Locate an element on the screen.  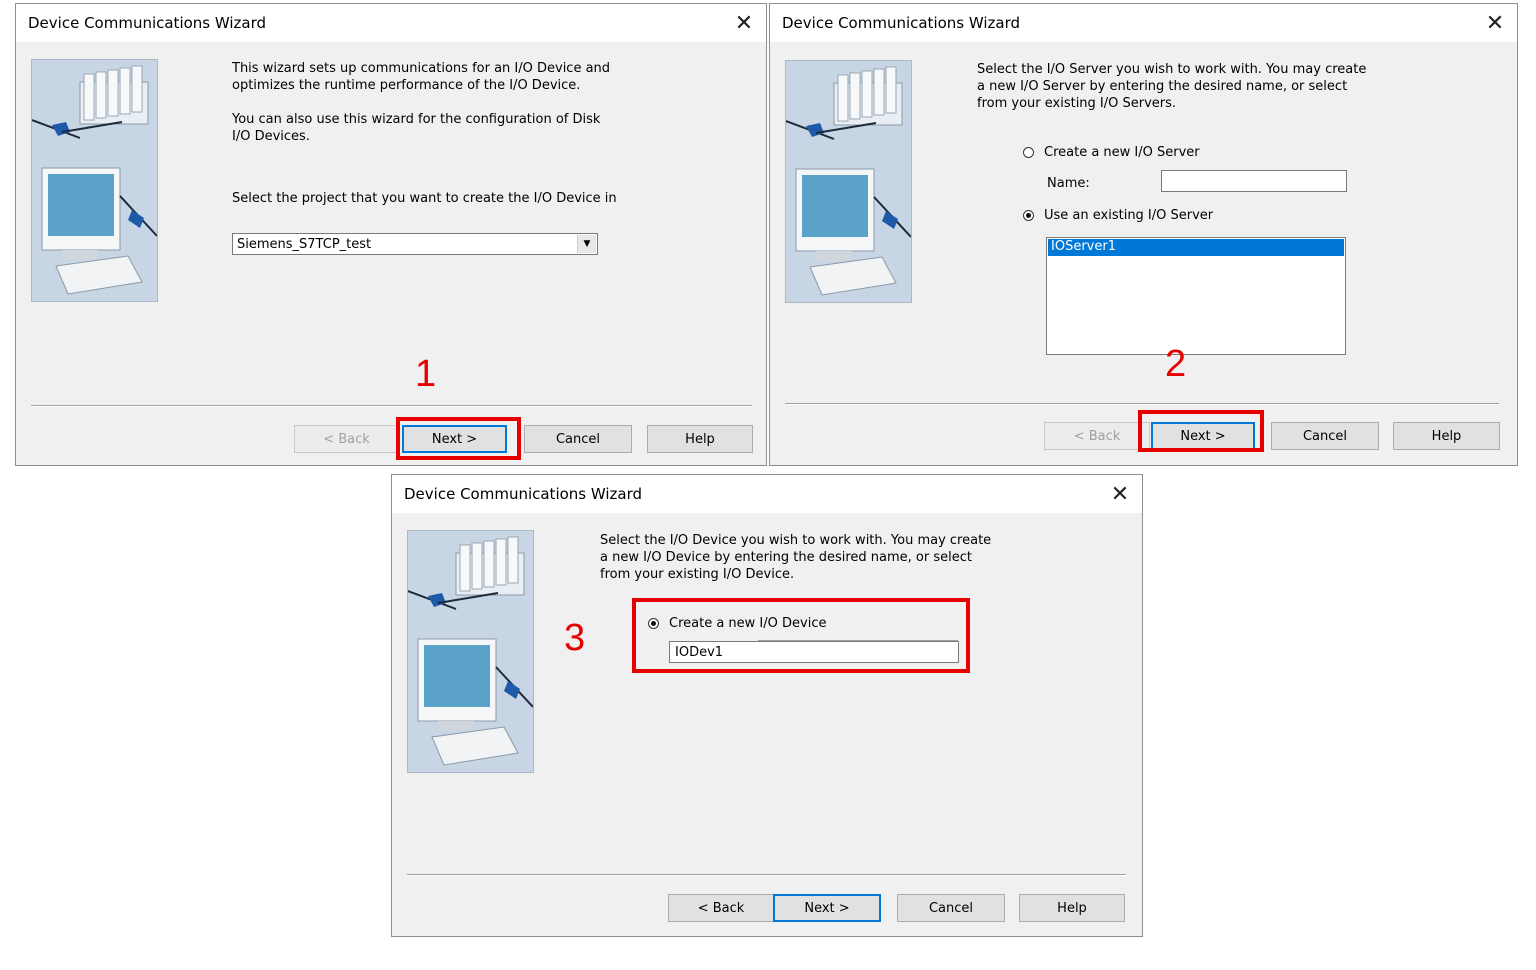
radio-create-new-device-label: Create a new I/O Device is located at coordinates (747, 623).